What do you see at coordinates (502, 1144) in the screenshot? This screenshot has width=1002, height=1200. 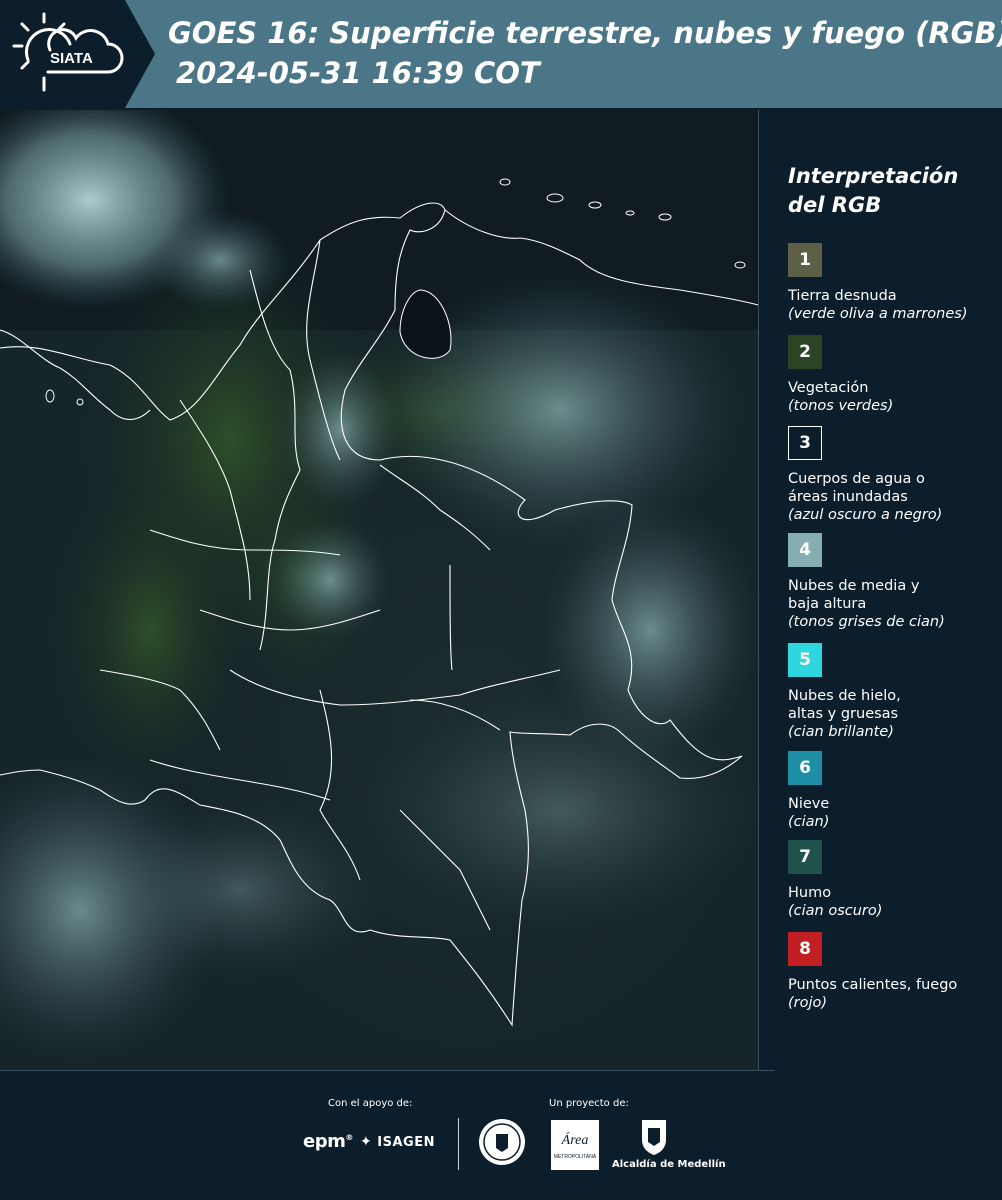 I see `university-seal-logo` at bounding box center [502, 1144].